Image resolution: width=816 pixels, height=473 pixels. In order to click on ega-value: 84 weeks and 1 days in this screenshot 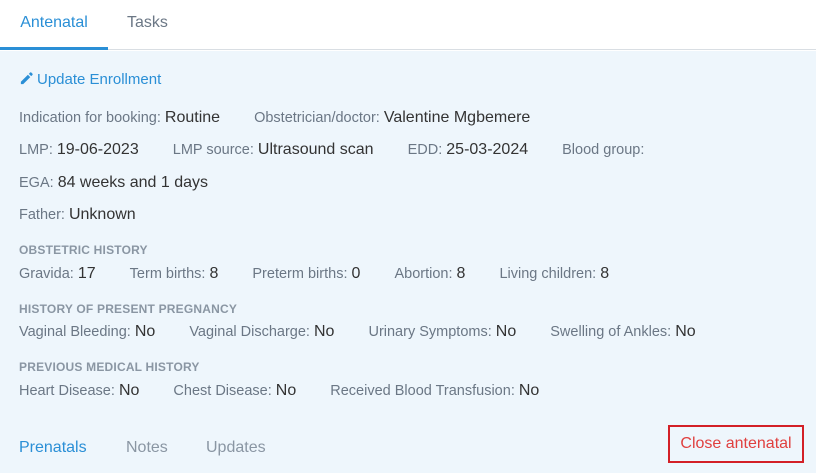, I will do `click(133, 182)`.